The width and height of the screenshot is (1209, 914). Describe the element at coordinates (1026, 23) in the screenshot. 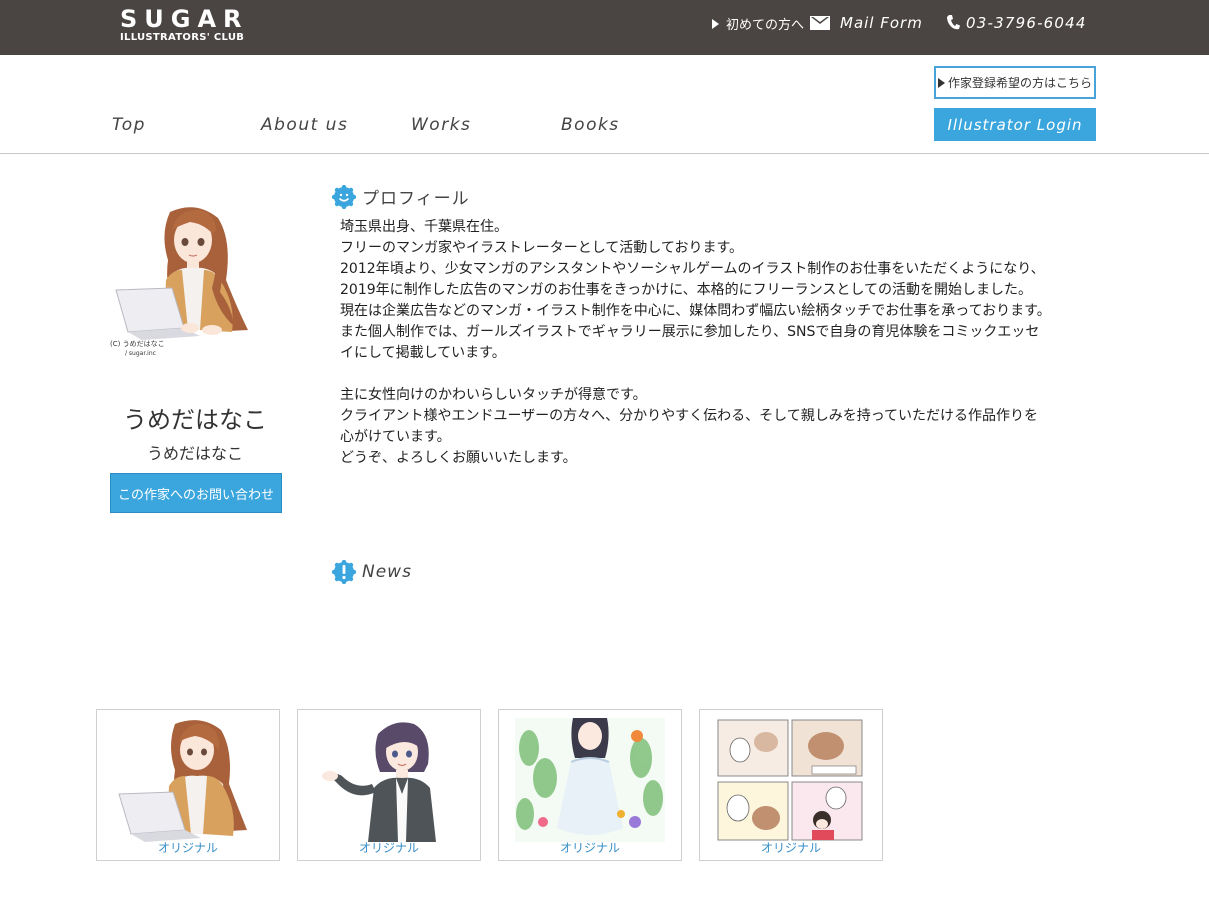

I see `phone-number: 03-3796-6044` at that location.